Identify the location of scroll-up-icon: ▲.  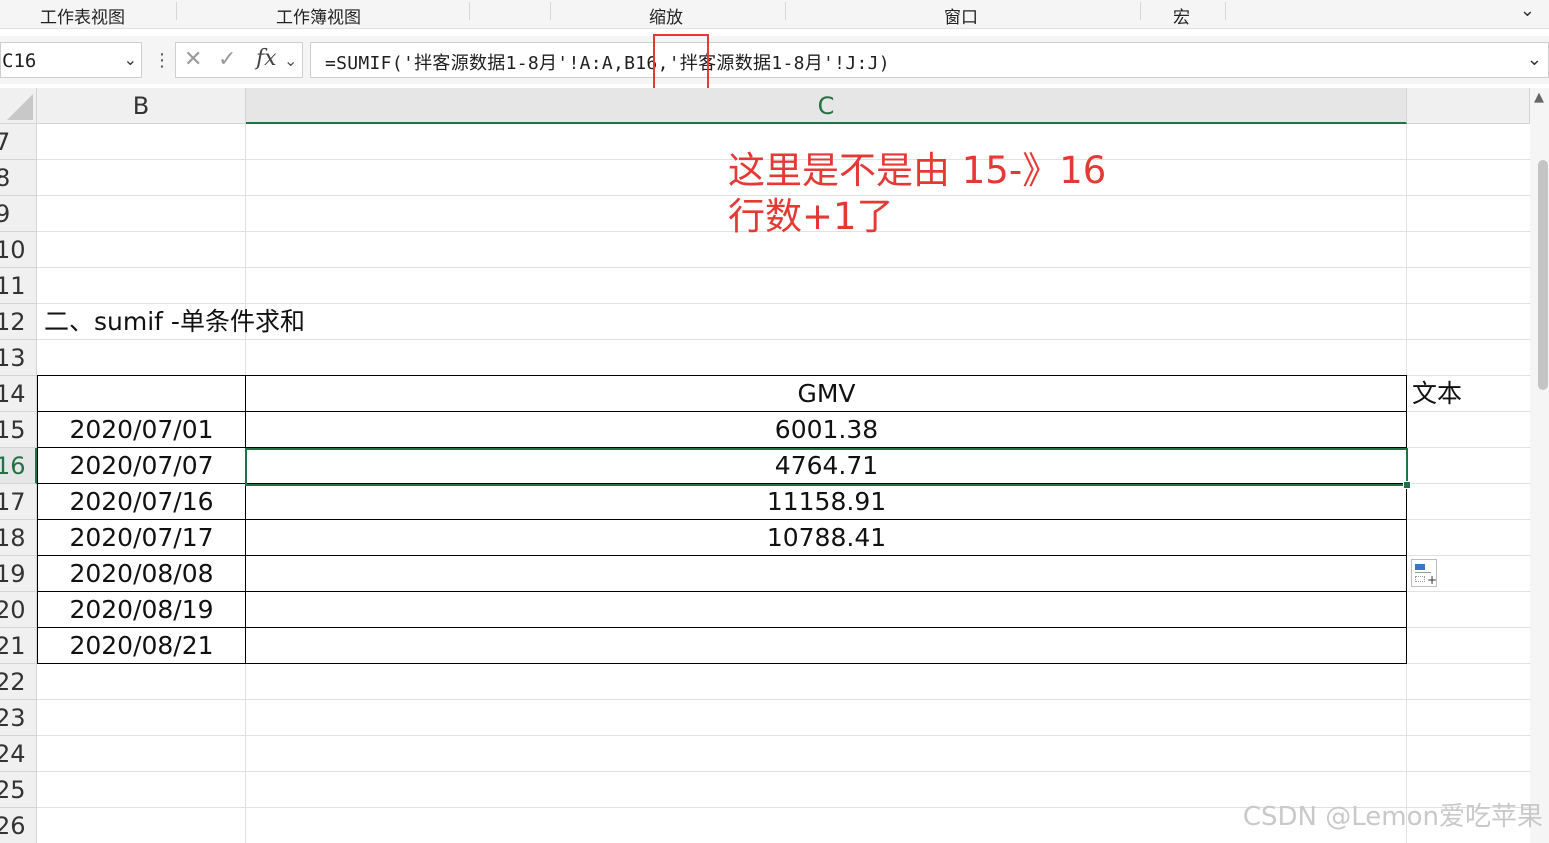
(1539, 97).